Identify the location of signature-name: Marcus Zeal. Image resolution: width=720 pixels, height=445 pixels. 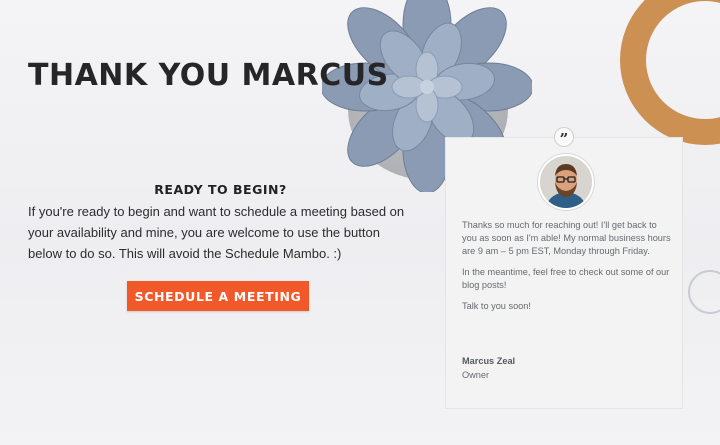
(489, 361).